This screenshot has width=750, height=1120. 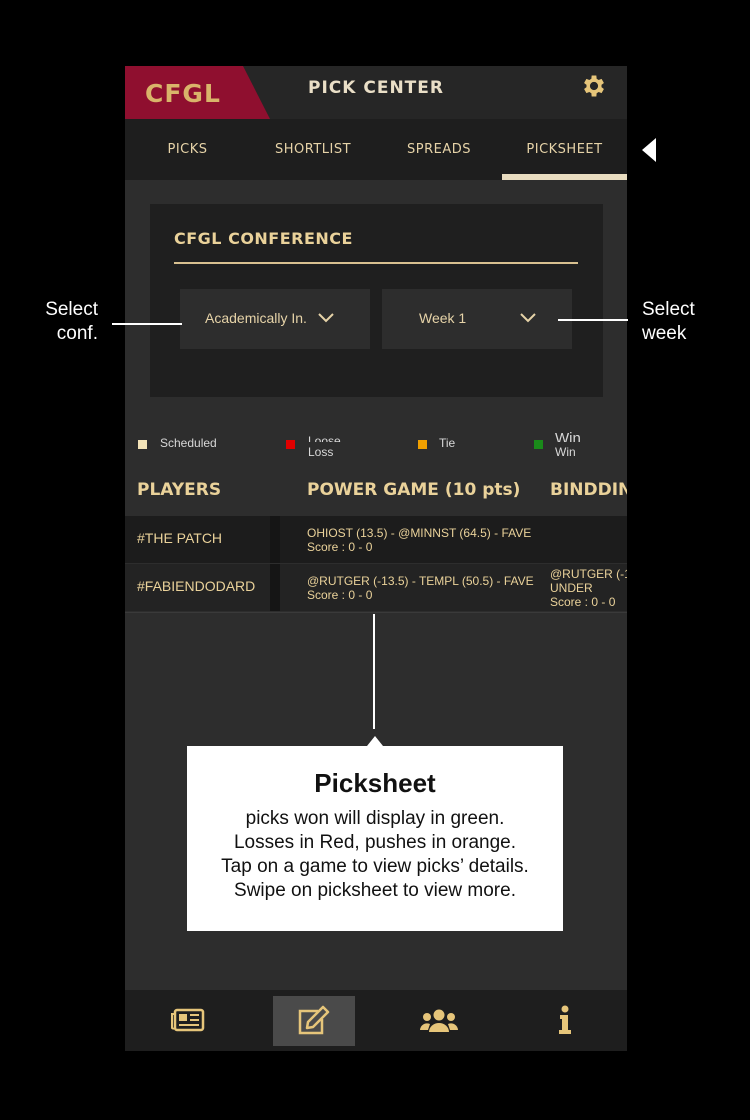 I want to click on info-icon, so click(x=565, y=1019).